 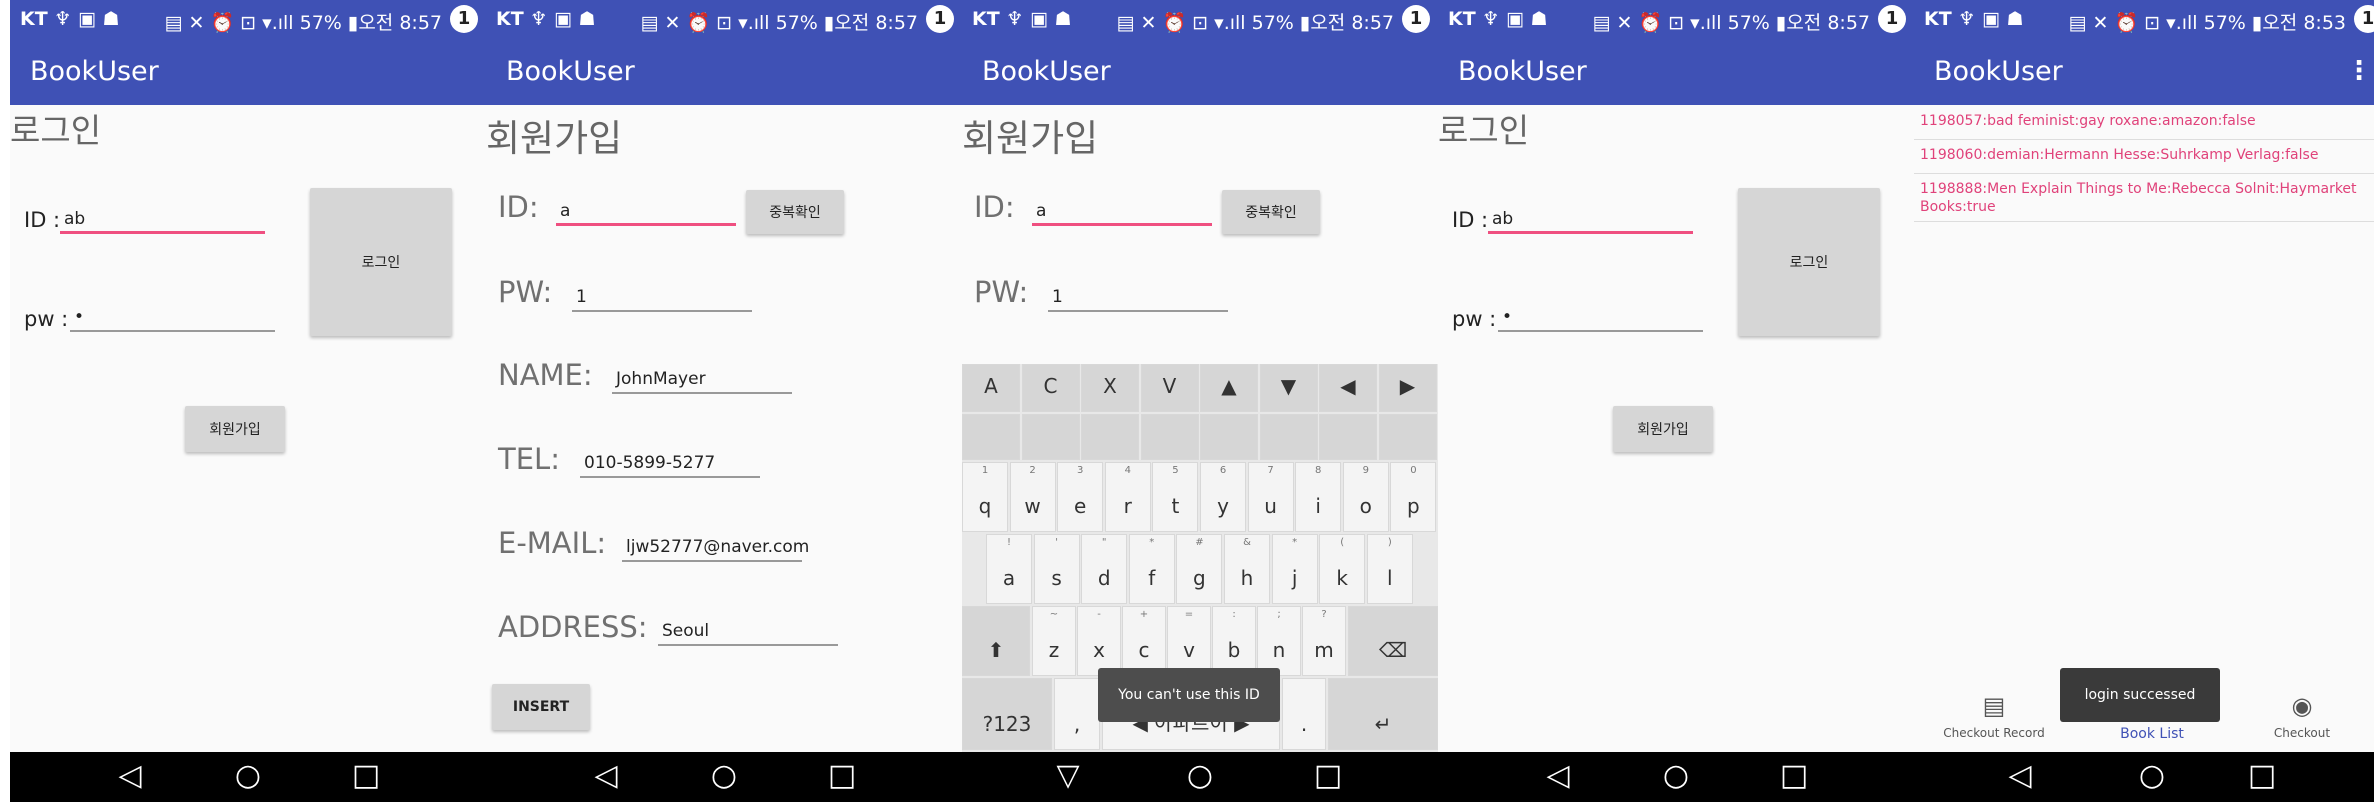 I want to click on key-r: 4r, so click(x=1127, y=497).